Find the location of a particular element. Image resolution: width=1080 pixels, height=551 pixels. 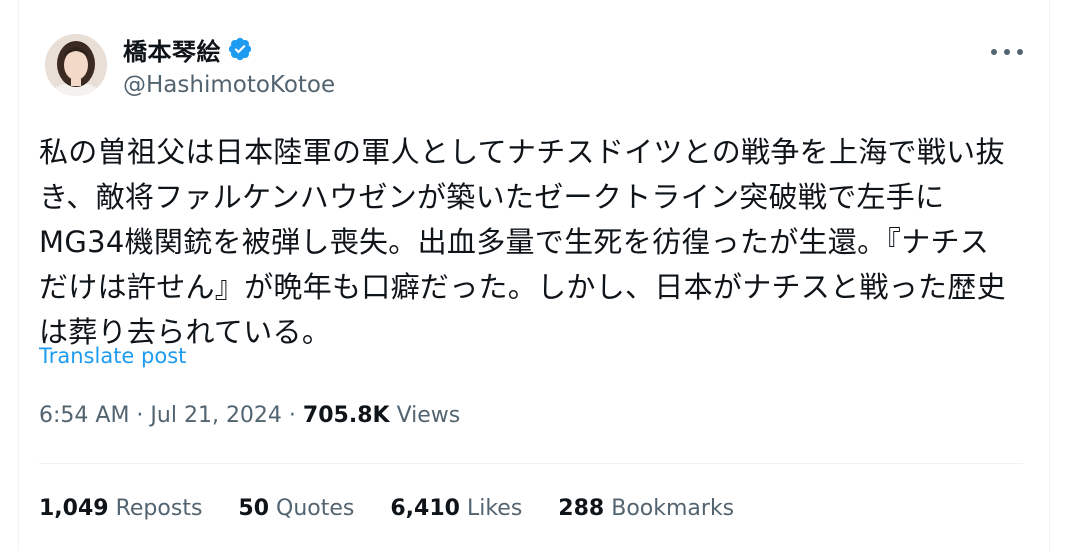

avatar is located at coordinates (76, 65).